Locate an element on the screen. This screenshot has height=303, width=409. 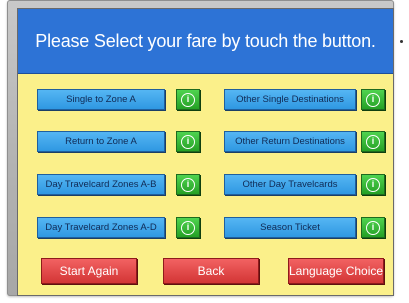
fare-button-other-single: Other Single Destinations is located at coordinates (290, 99).